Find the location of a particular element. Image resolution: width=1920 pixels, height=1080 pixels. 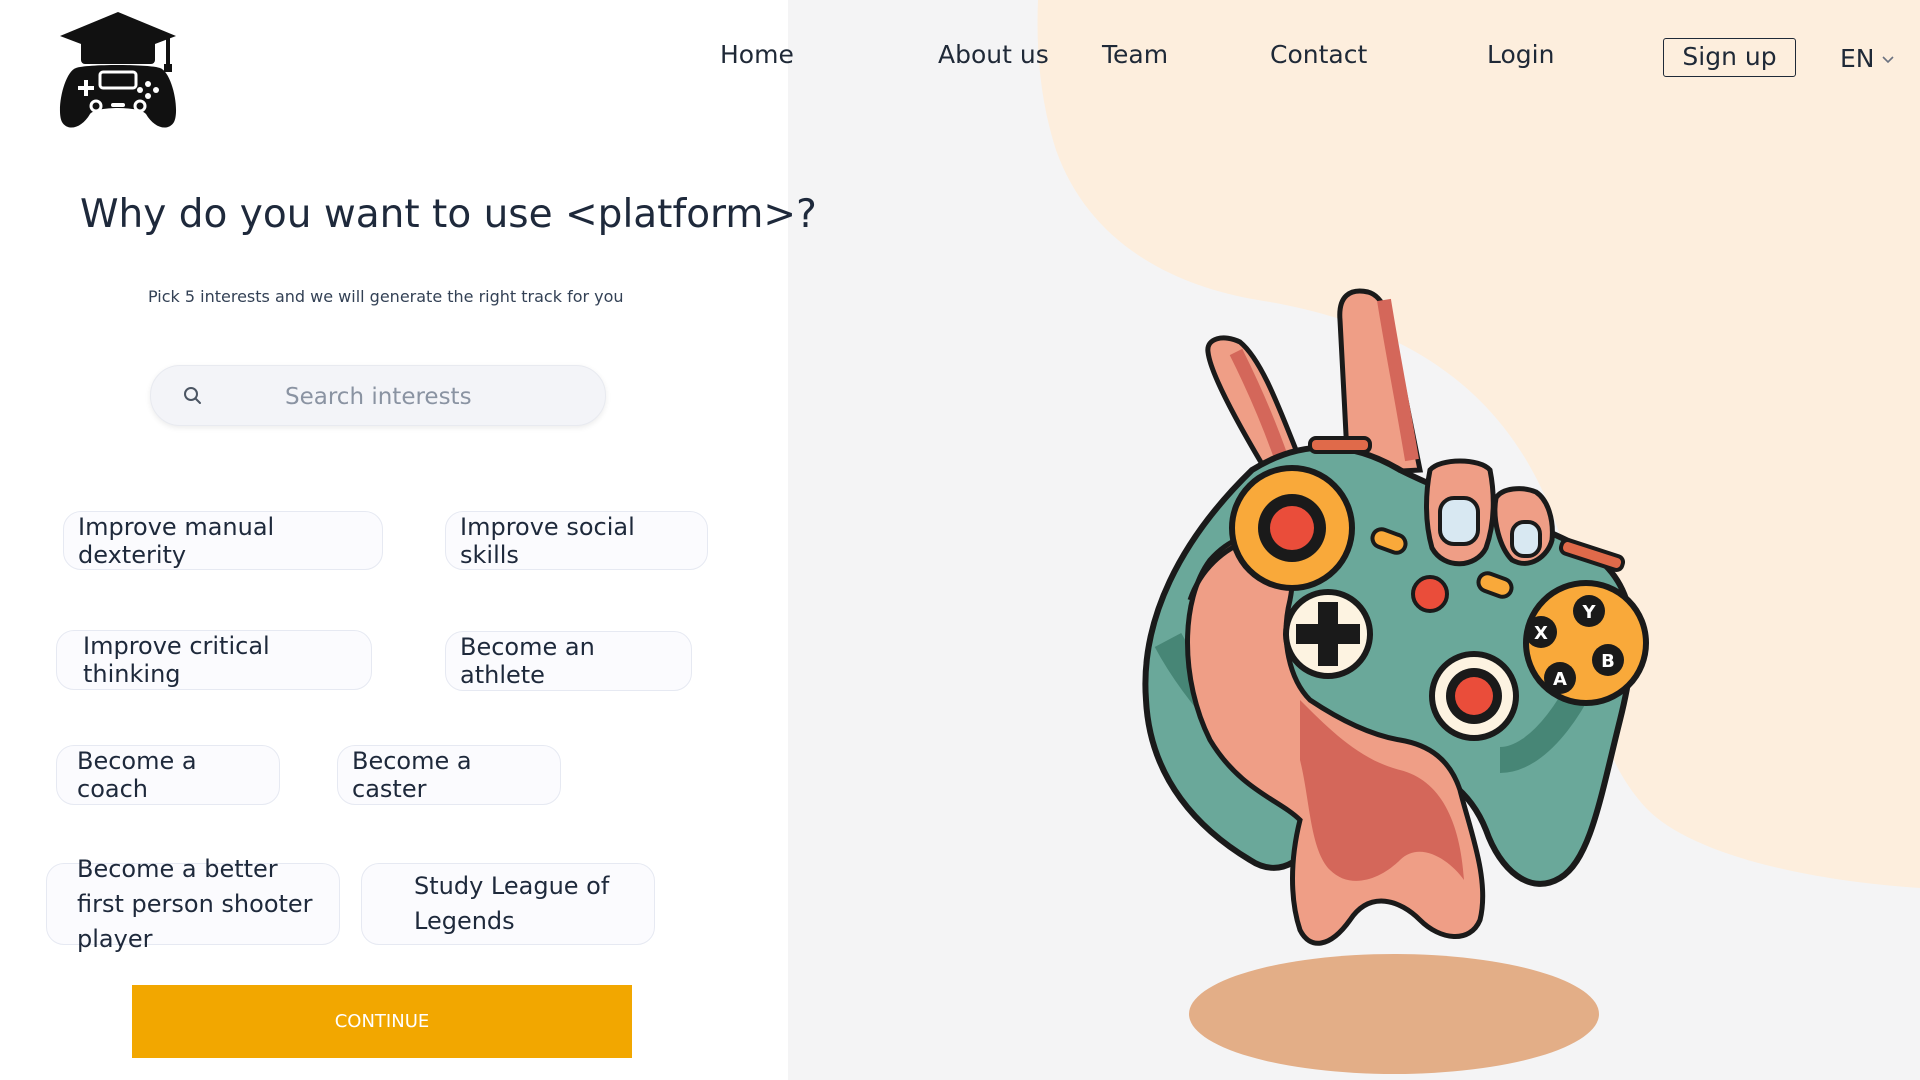

nav-home: Home is located at coordinates (757, 54).